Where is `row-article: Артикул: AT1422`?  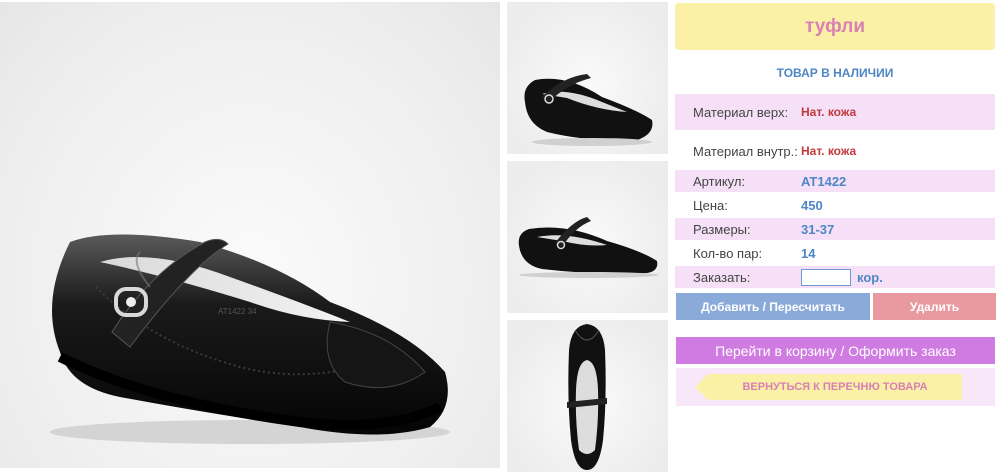
row-article: Артикул: AT1422 is located at coordinates (835, 181).